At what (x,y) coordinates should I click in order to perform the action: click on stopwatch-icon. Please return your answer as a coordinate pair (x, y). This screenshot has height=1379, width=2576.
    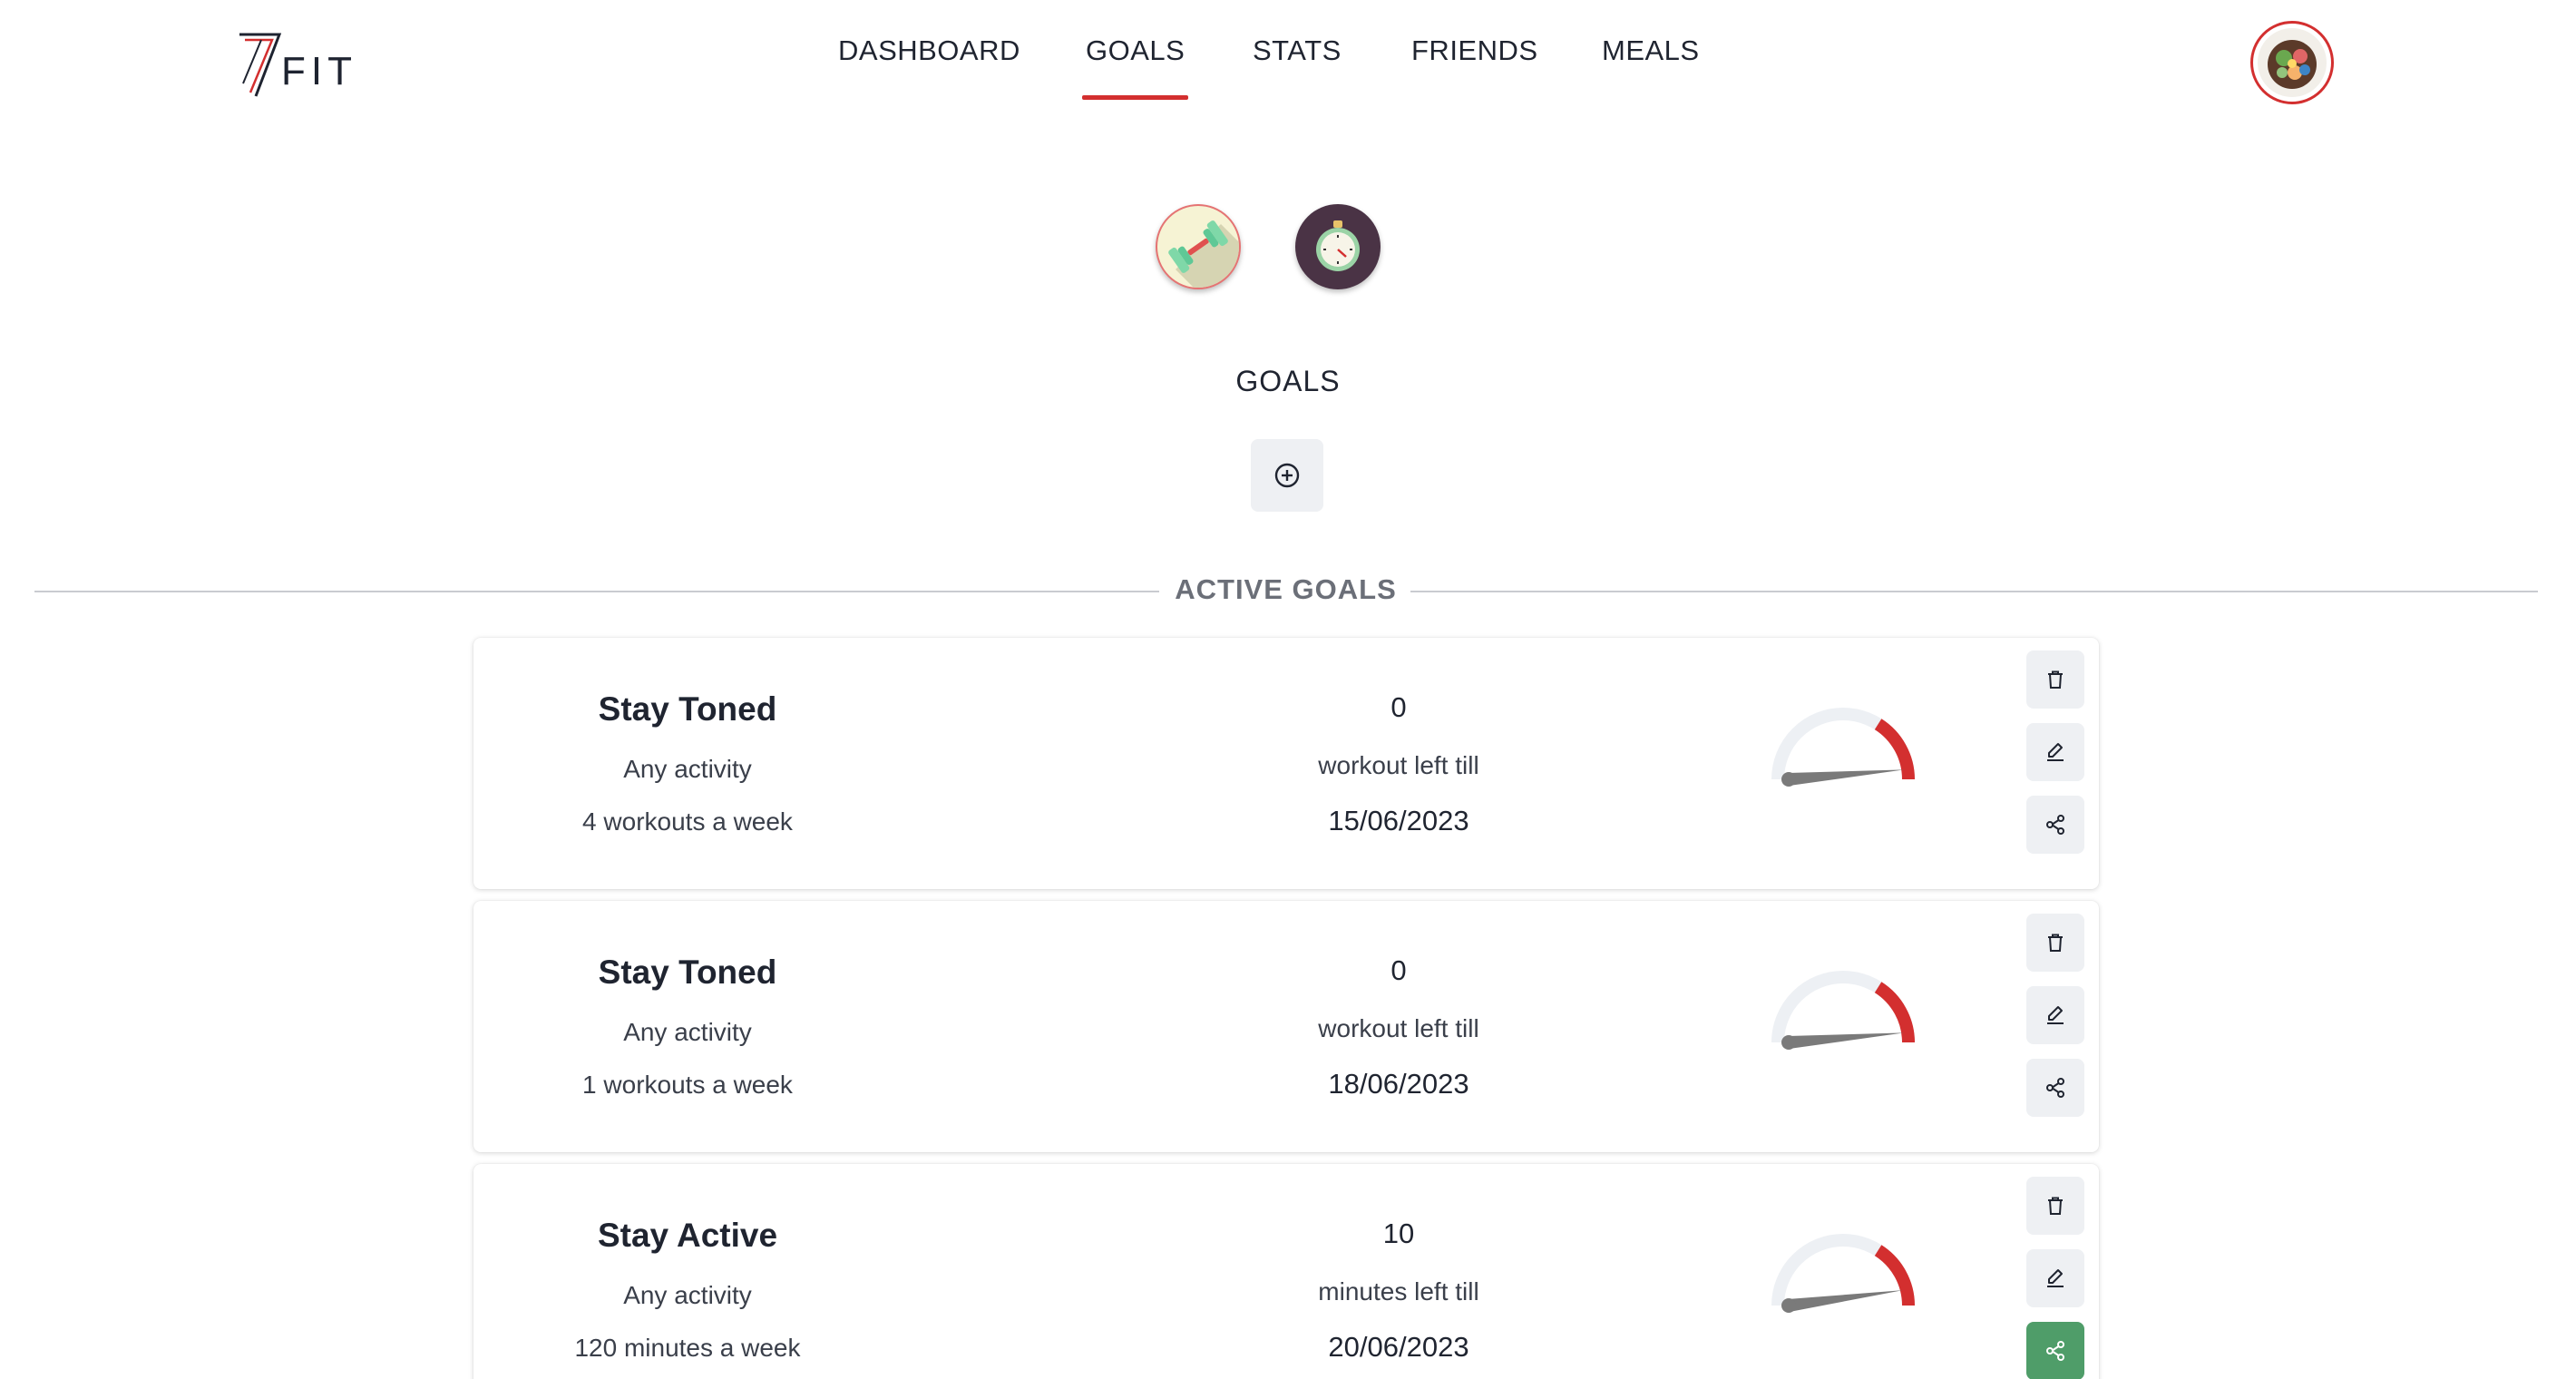
    Looking at the image, I should click on (1338, 246).